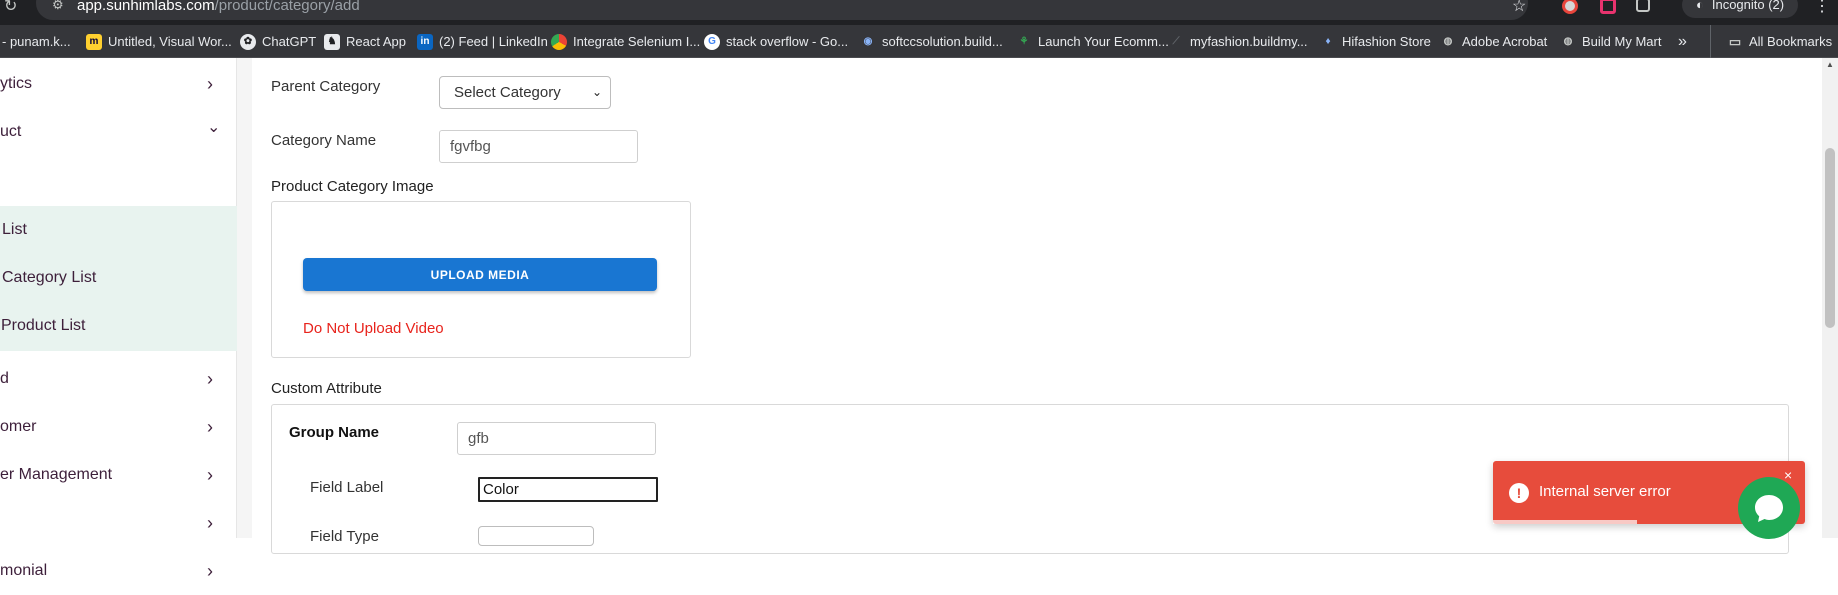 Image resolution: width=1838 pixels, height=595 pixels. Describe the element at coordinates (118, 523) in the screenshot. I see `sidebar-item-unnamed: ›` at that location.